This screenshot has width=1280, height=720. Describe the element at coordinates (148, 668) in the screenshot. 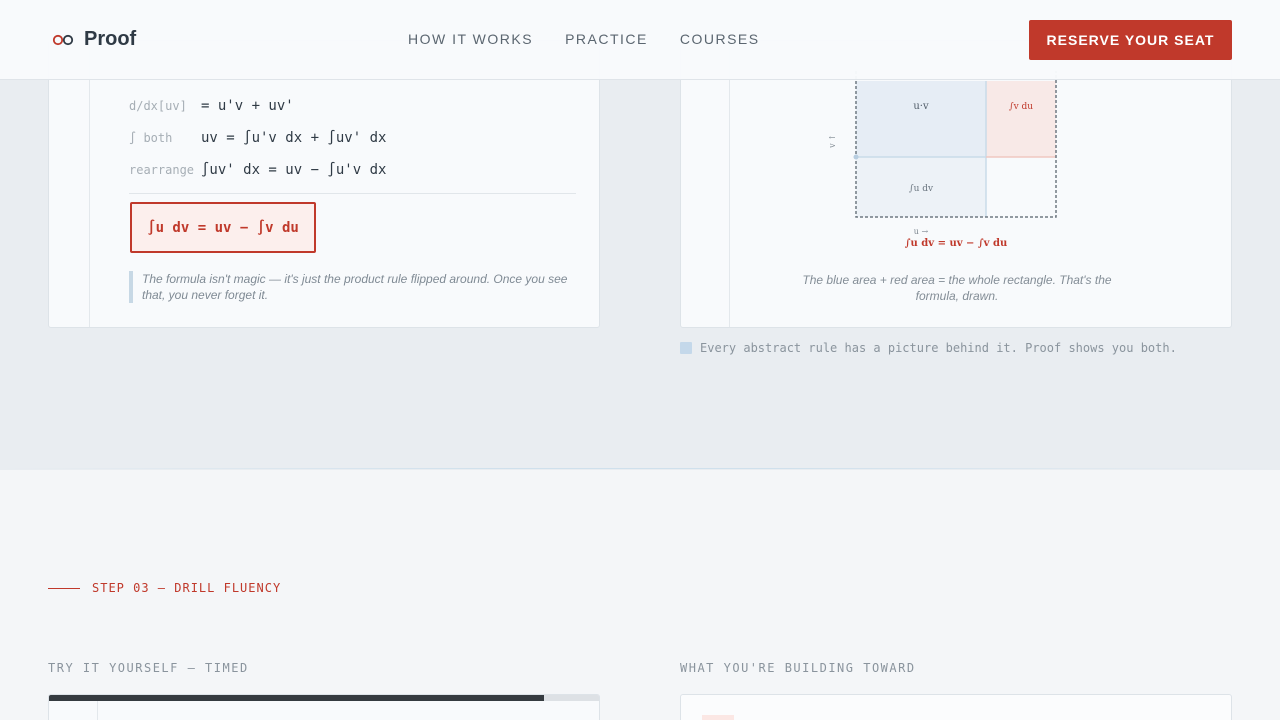

I see `try-it-heading: TRY IT YOURSELF — TIMED` at that location.